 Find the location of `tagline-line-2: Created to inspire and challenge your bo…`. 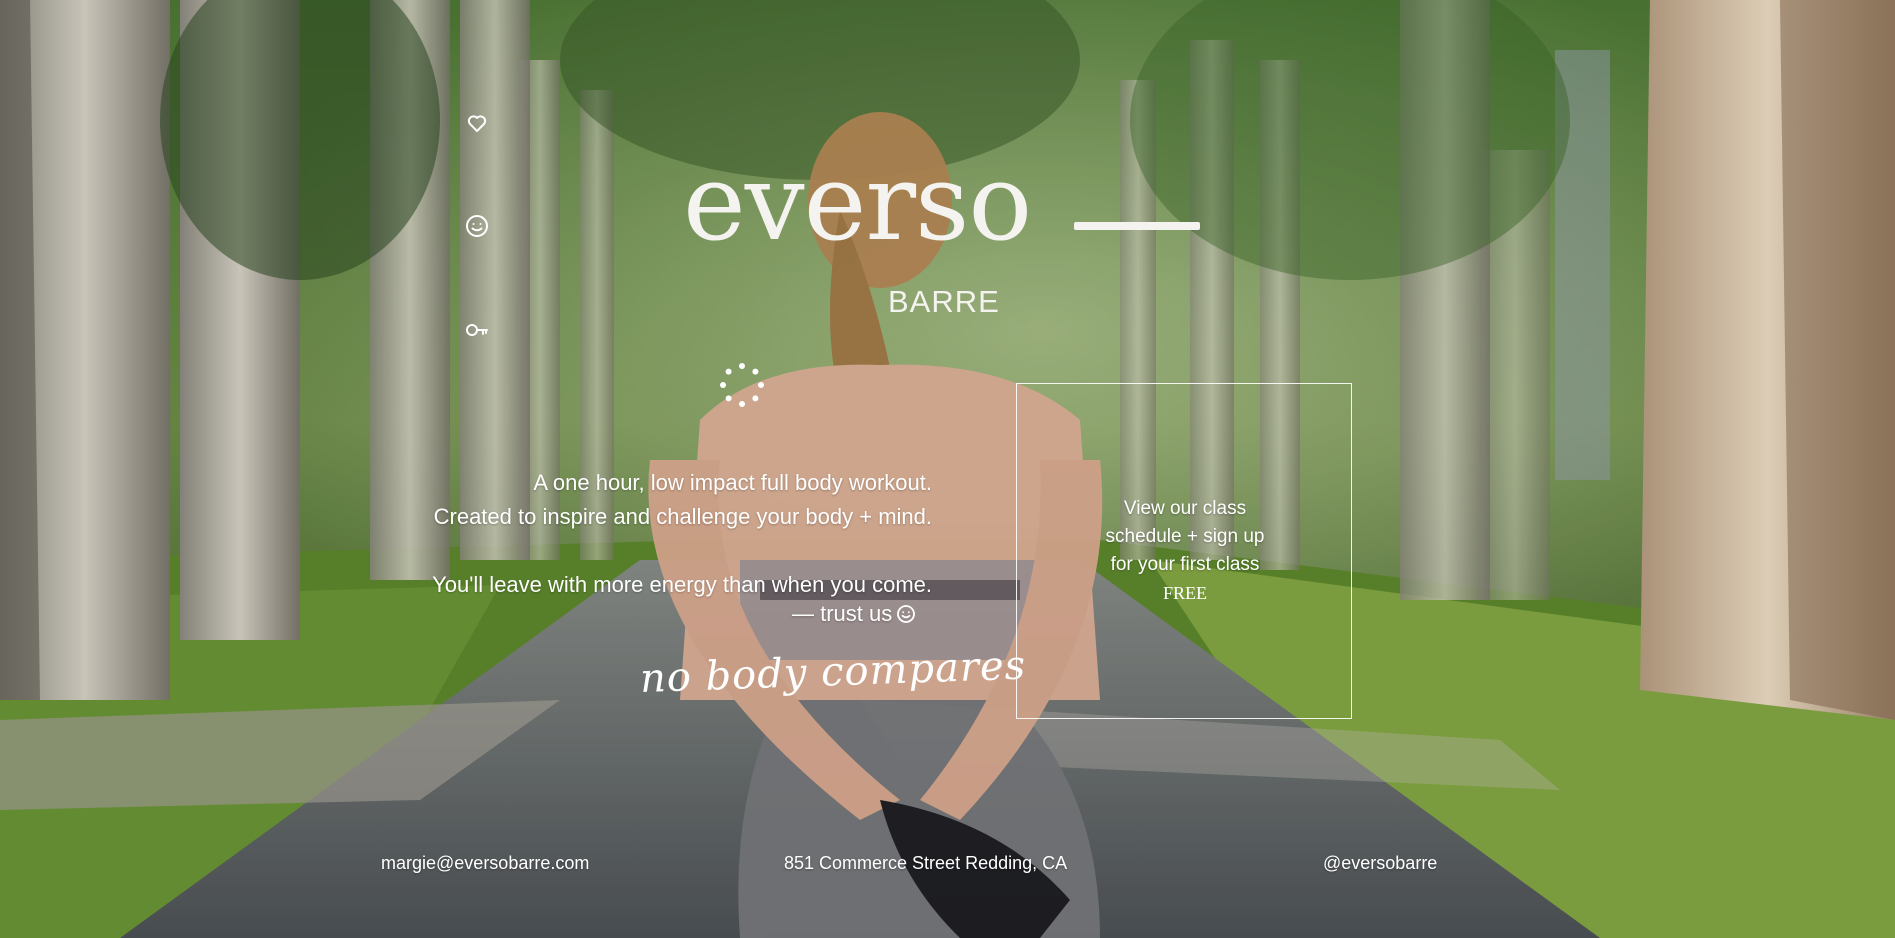

tagline-line-2: Created to inspire and challenge your bo… is located at coordinates (682, 516).